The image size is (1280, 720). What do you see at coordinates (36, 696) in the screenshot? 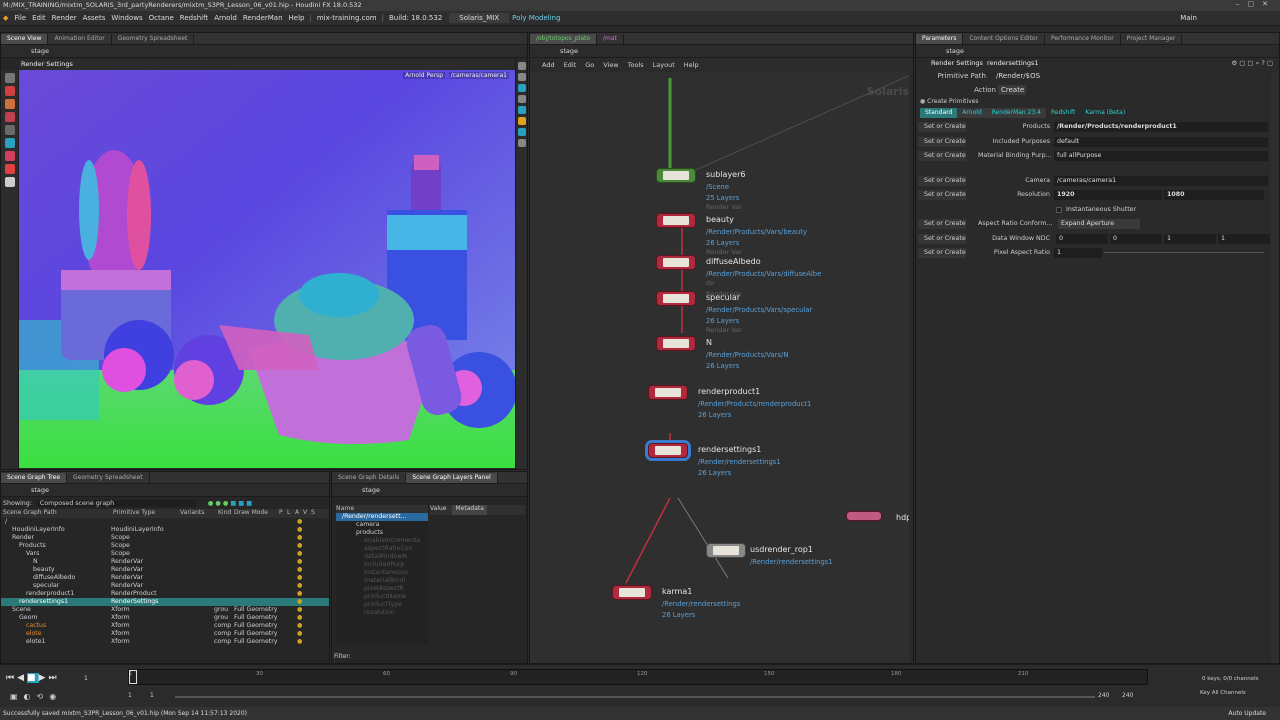
I see `sync-icons: ▣◐⟲◉` at bounding box center [36, 696].